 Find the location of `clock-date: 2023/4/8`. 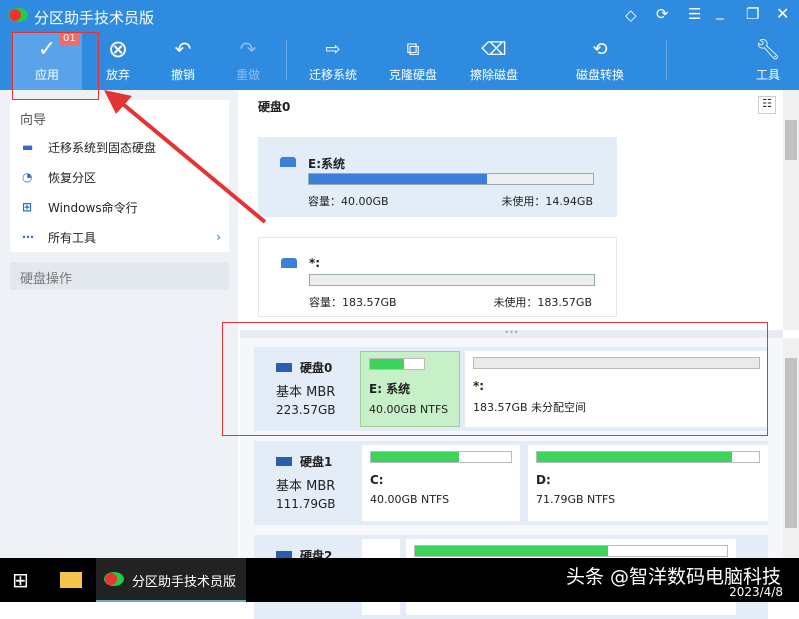

clock-date: 2023/4/8 is located at coordinates (756, 592).